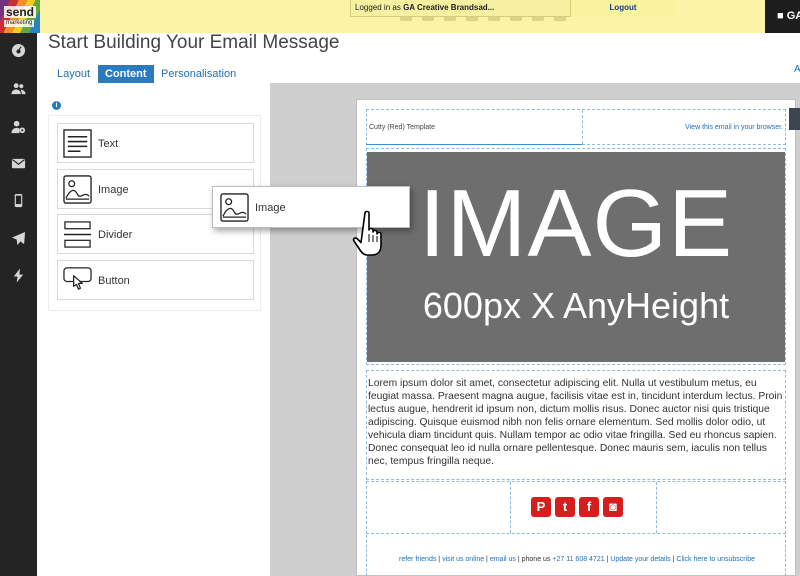 Image resolution: width=800 pixels, height=576 pixels. I want to click on social-column-center: P t f ◙, so click(584, 507).